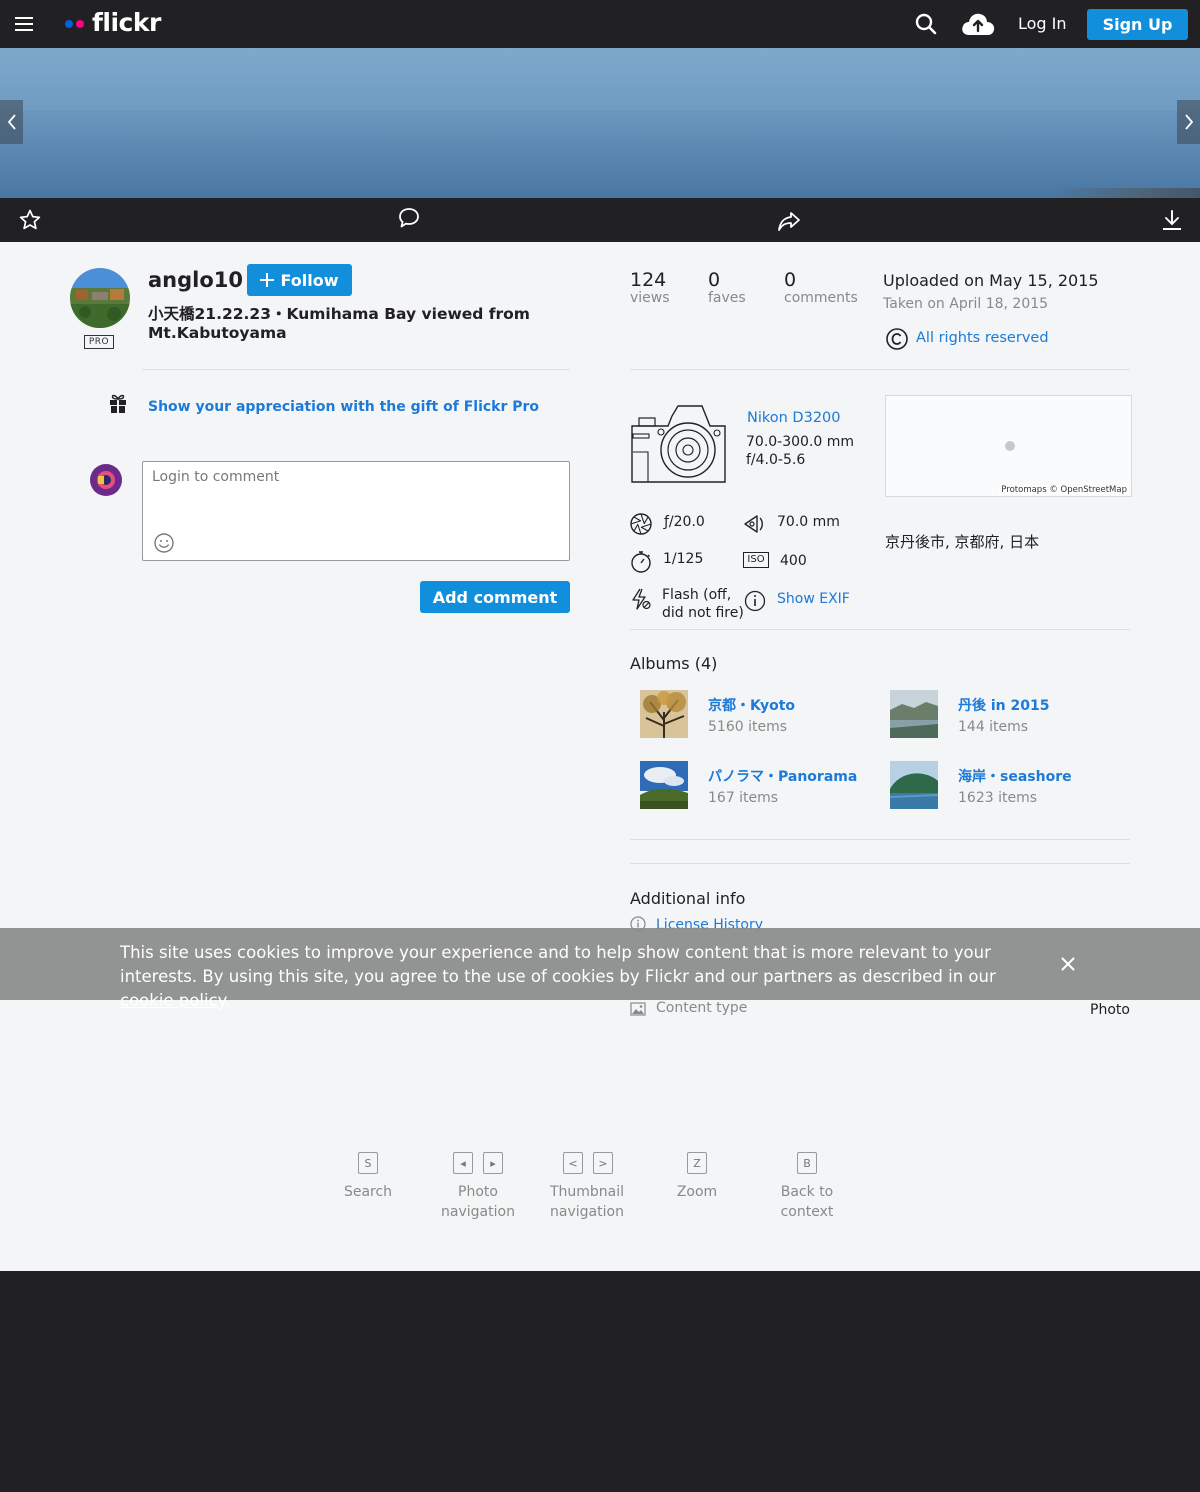 The height and width of the screenshot is (1492, 1200). I want to click on owner-avatar, so click(100, 298).